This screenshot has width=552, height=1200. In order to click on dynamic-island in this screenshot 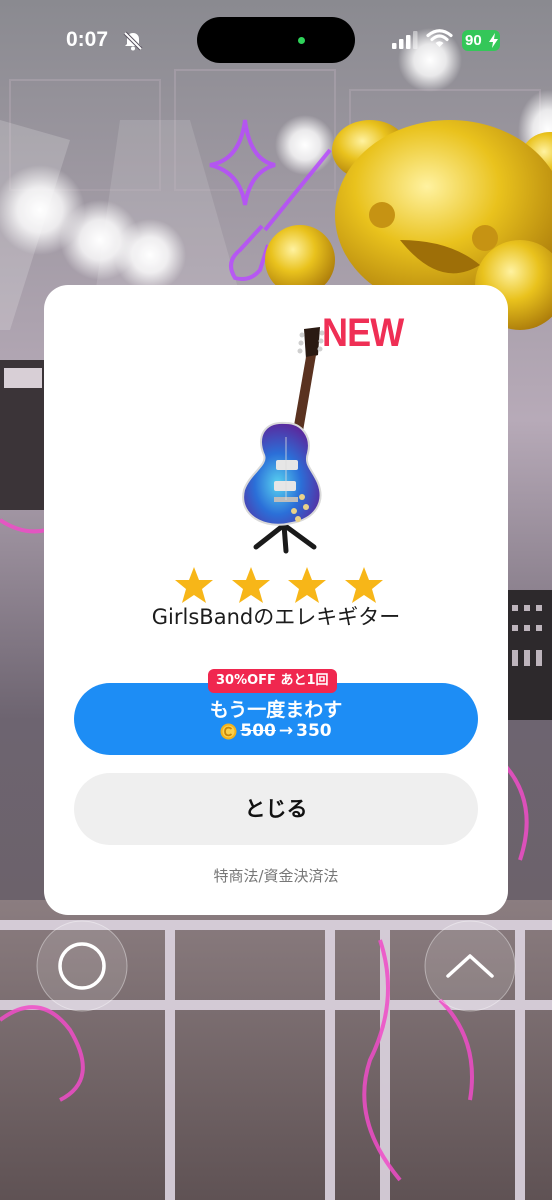, I will do `click(276, 40)`.